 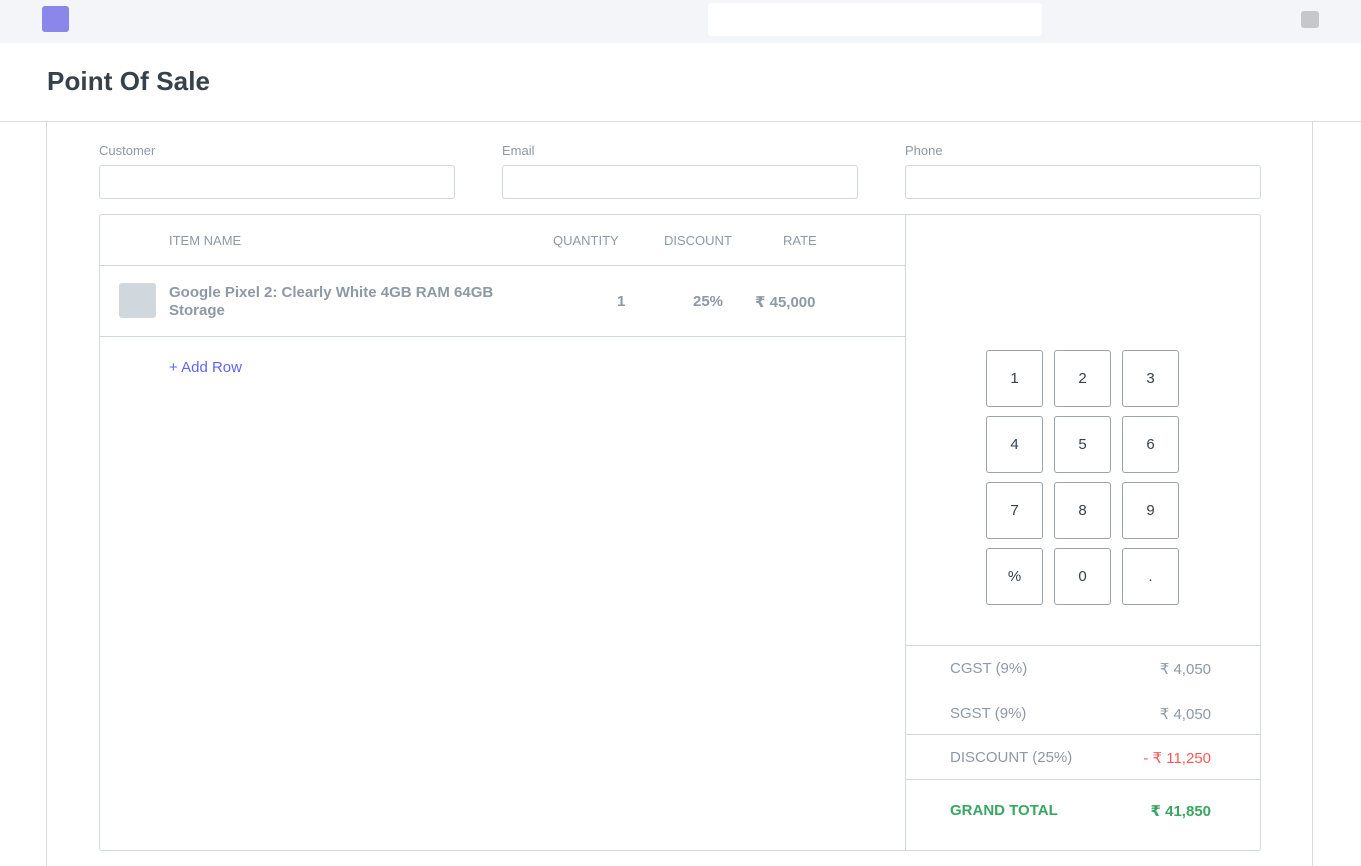 I want to click on phone-input, so click(x=1083, y=182).